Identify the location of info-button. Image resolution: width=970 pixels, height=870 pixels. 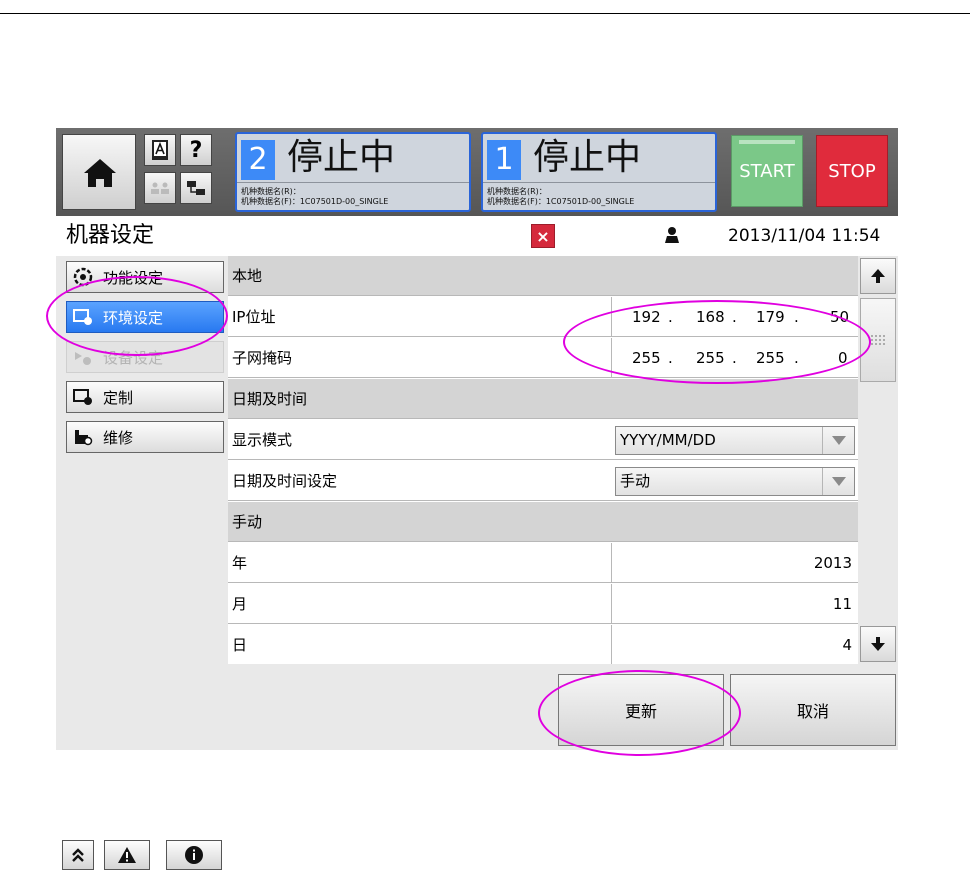
(194, 855).